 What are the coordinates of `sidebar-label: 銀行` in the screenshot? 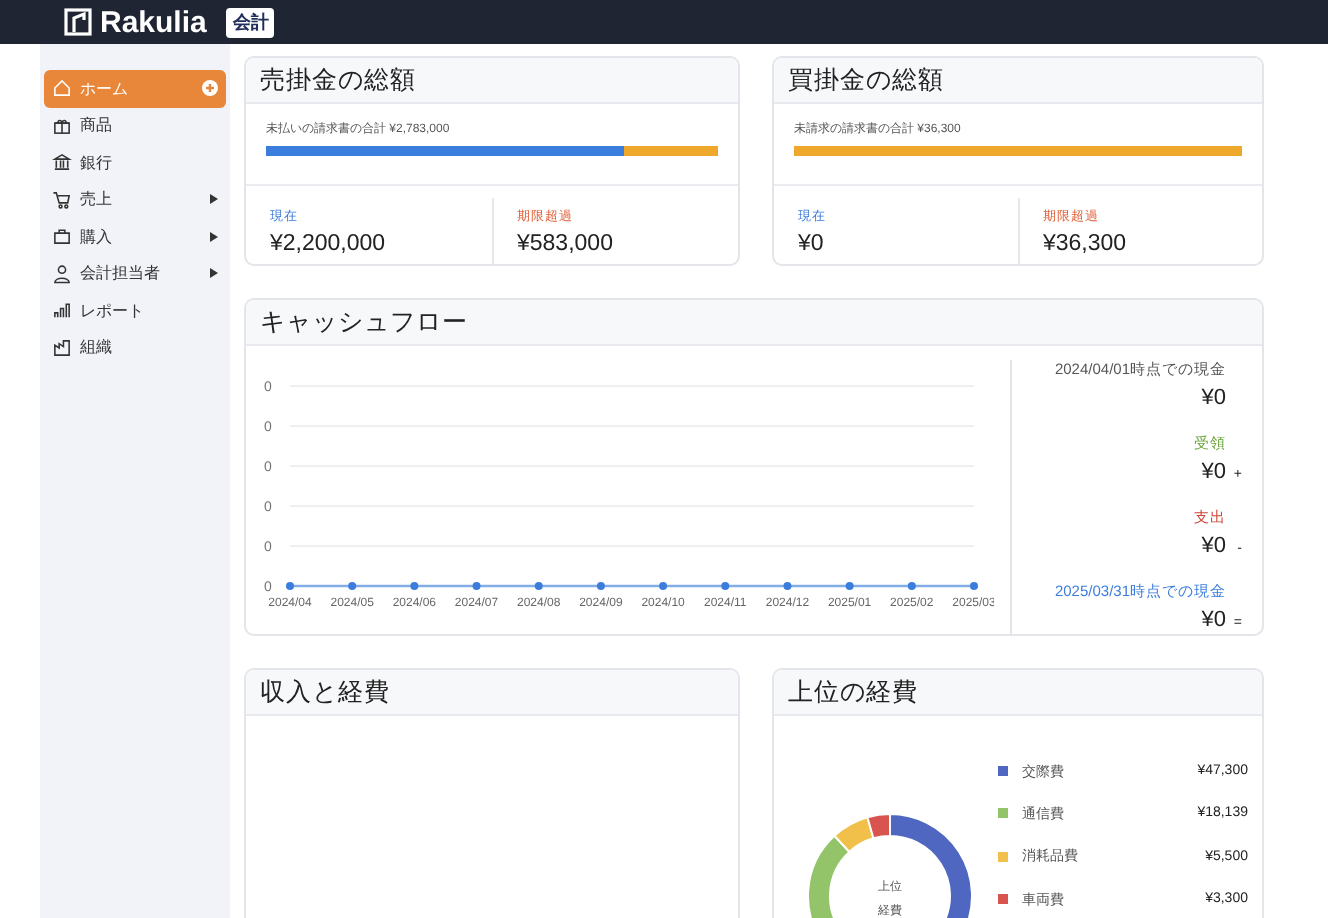 It's located at (97, 162).